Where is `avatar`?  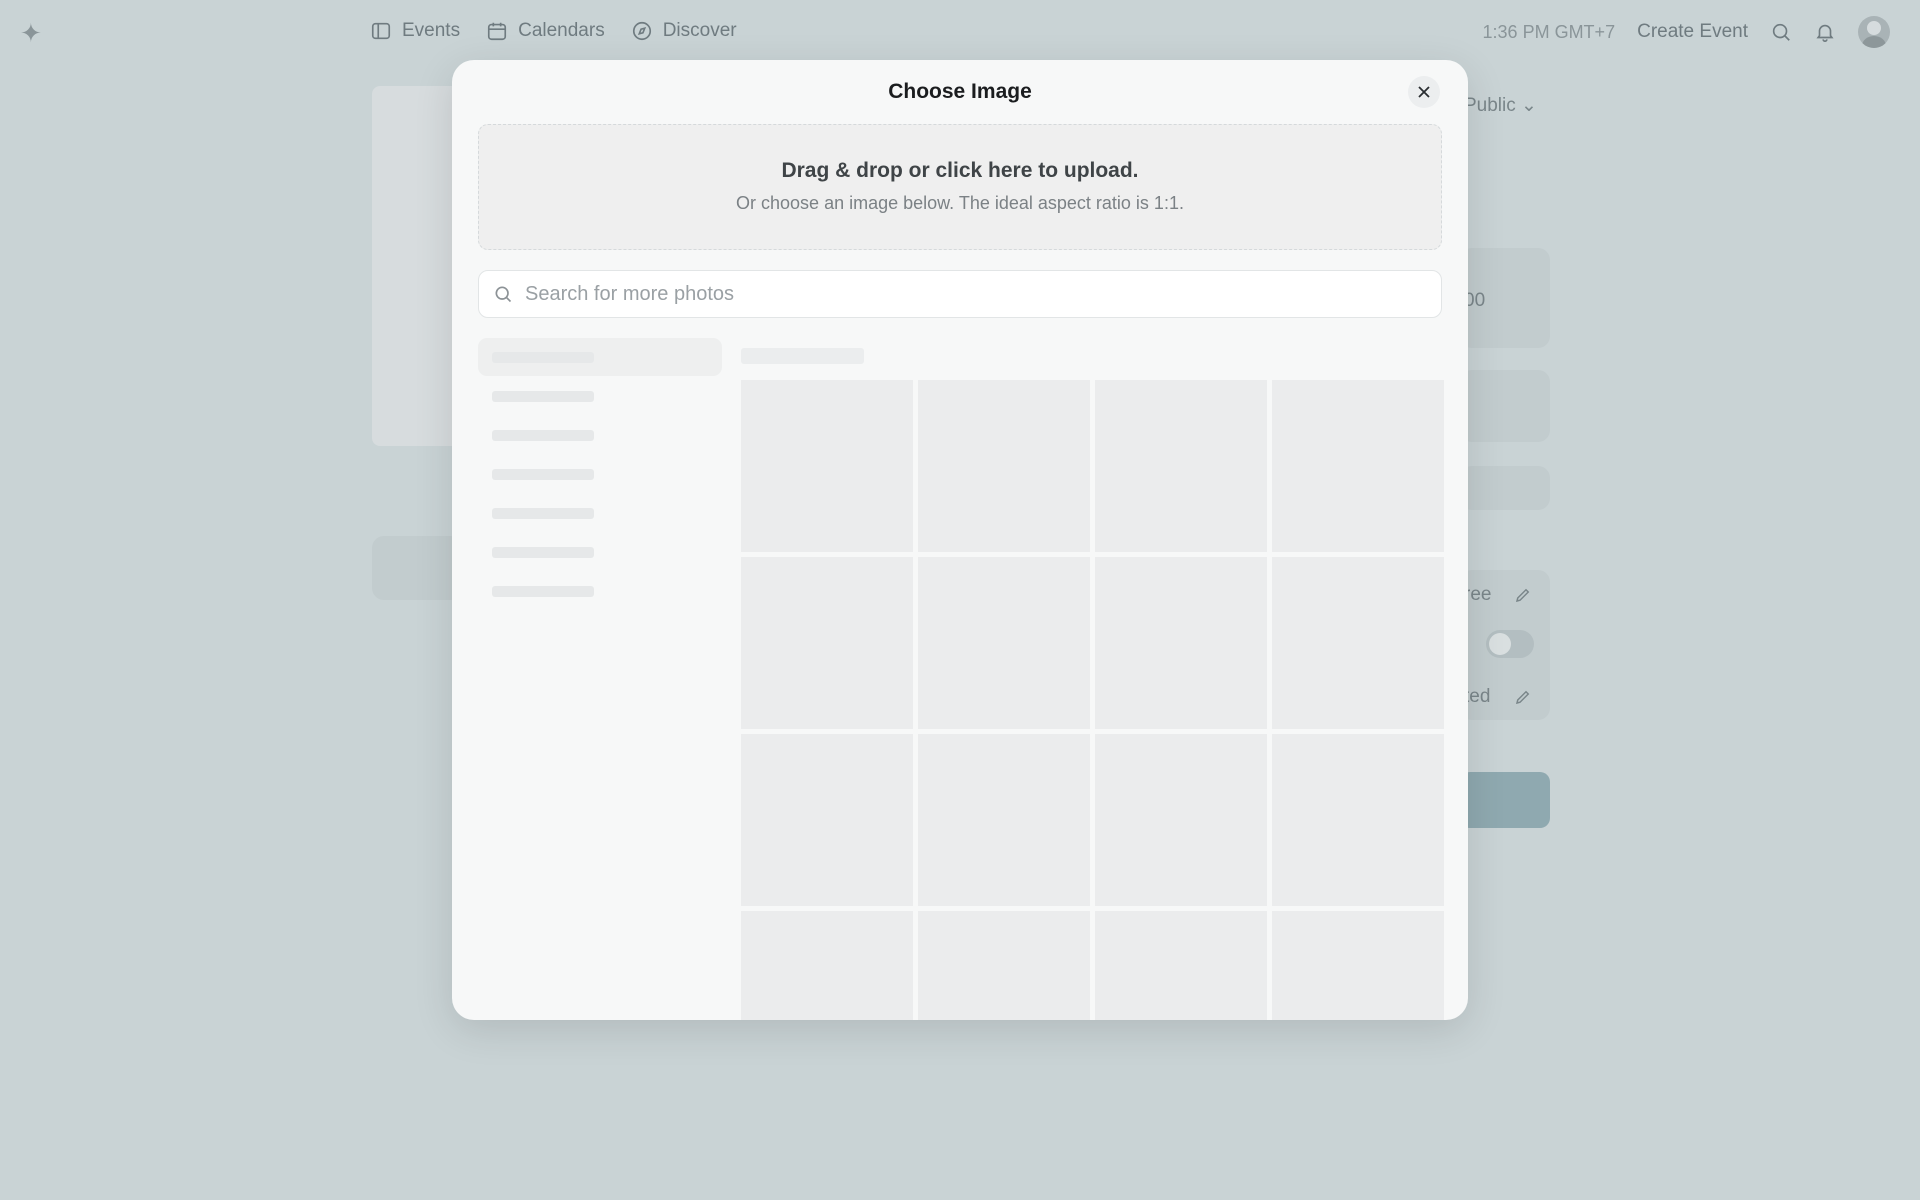 avatar is located at coordinates (1874, 32).